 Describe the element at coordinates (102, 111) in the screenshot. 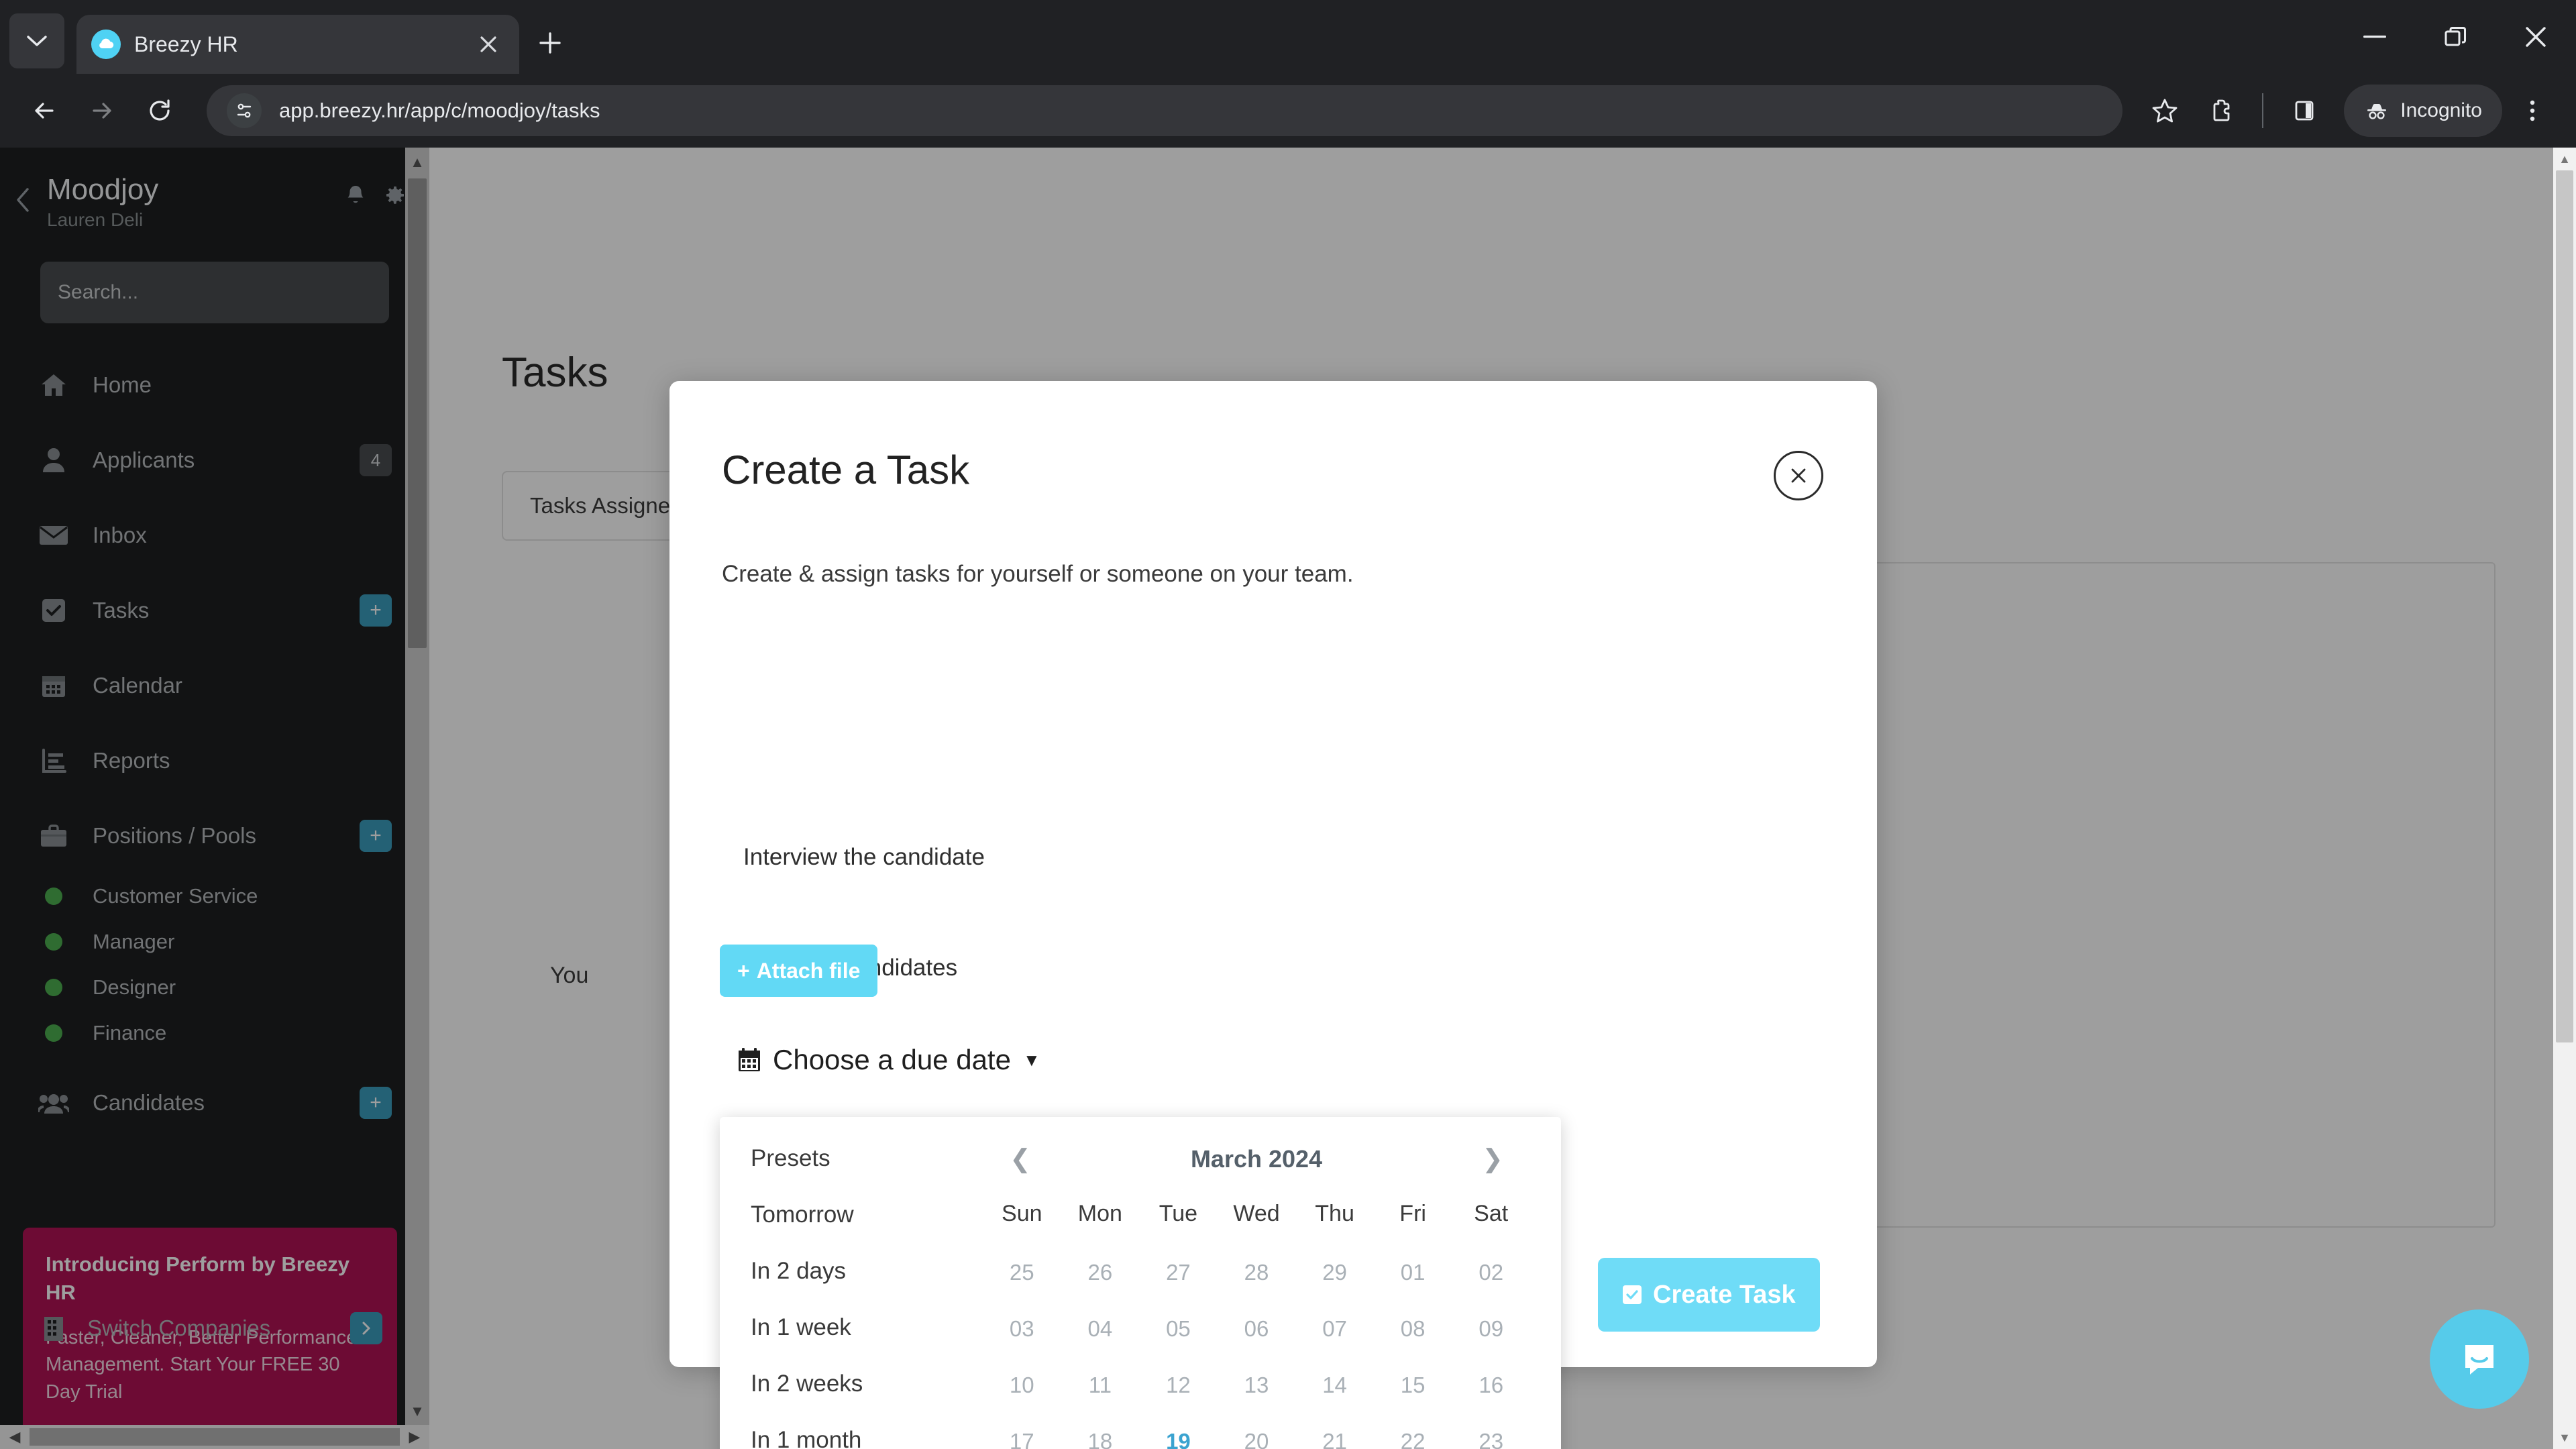

I see `forward-arrow-icon` at that location.